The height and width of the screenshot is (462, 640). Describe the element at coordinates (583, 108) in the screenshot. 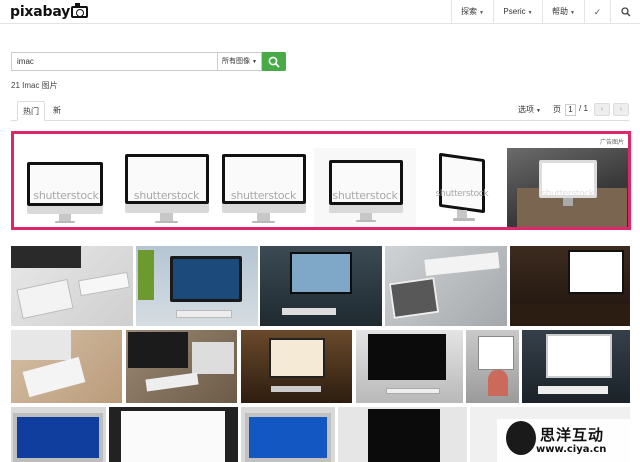

I see `page-total: / 1` at that location.